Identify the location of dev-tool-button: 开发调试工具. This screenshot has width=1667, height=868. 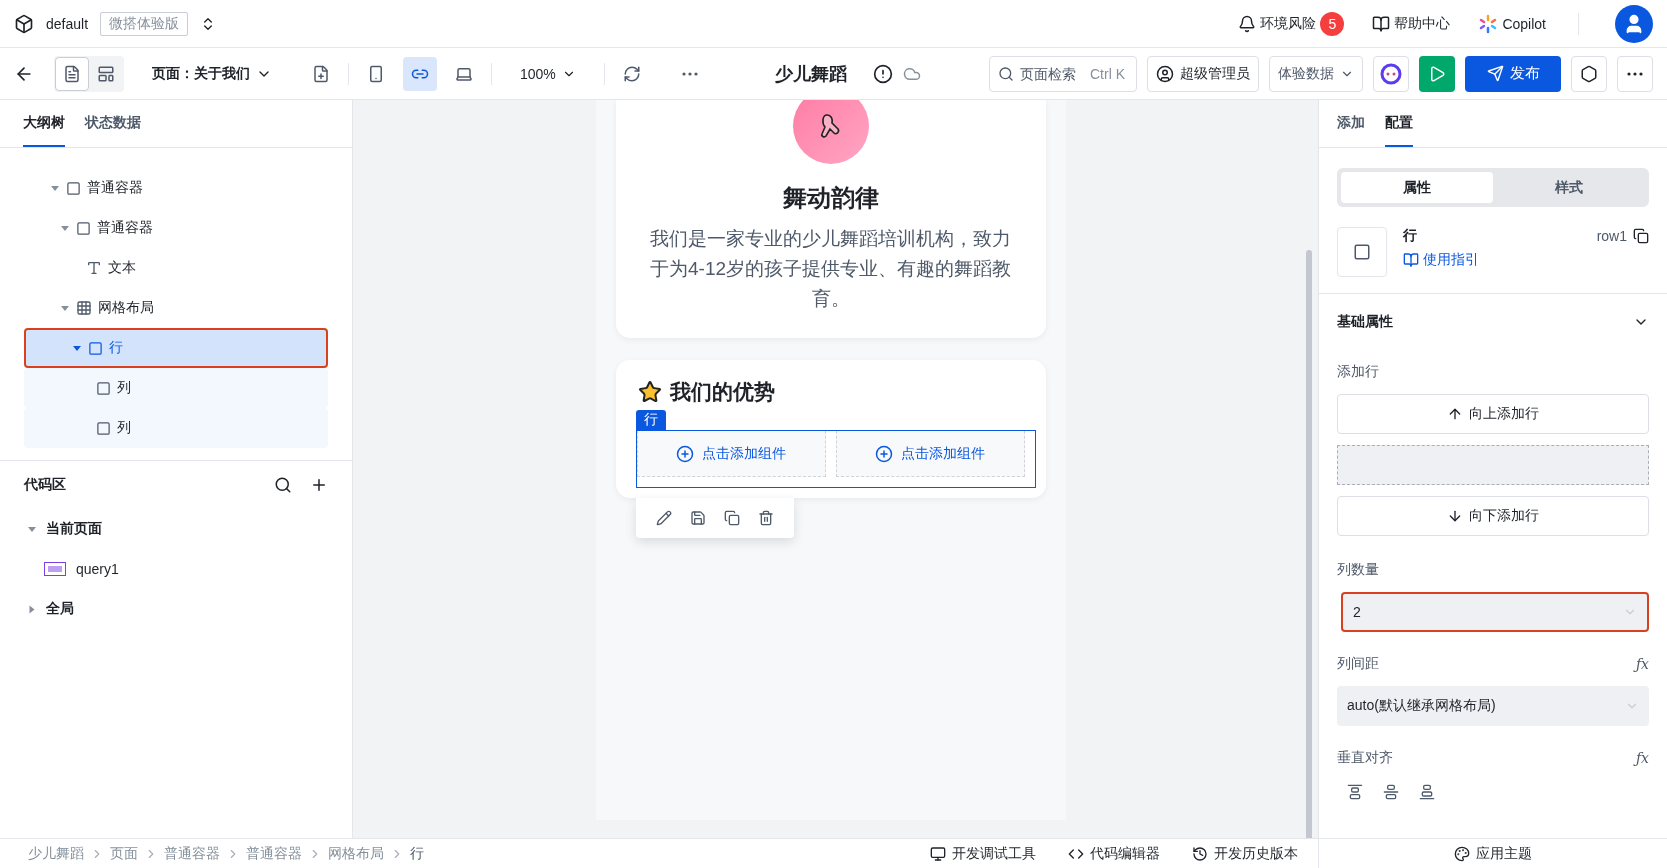
(983, 853).